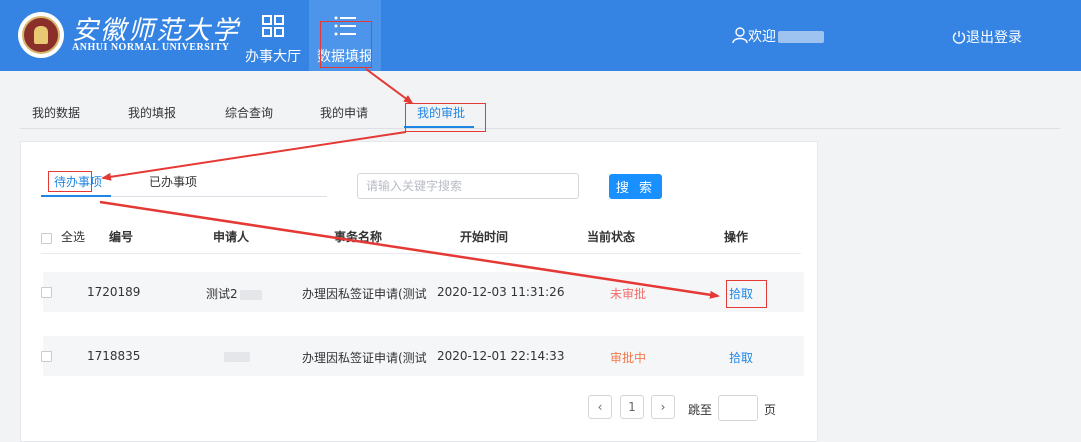 The image size is (1081, 442). What do you see at coordinates (484, 237) in the screenshot?
I see `col-start-time: 开始时间` at bounding box center [484, 237].